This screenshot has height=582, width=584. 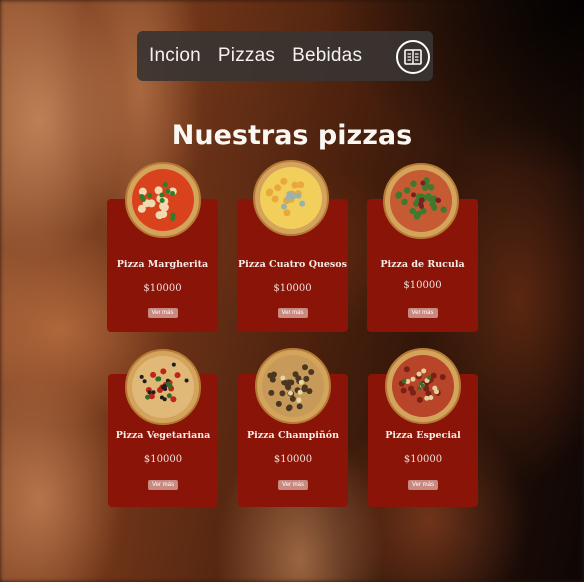 What do you see at coordinates (422, 264) in the screenshot?
I see `pizza-name: Pizza de Rucula` at bounding box center [422, 264].